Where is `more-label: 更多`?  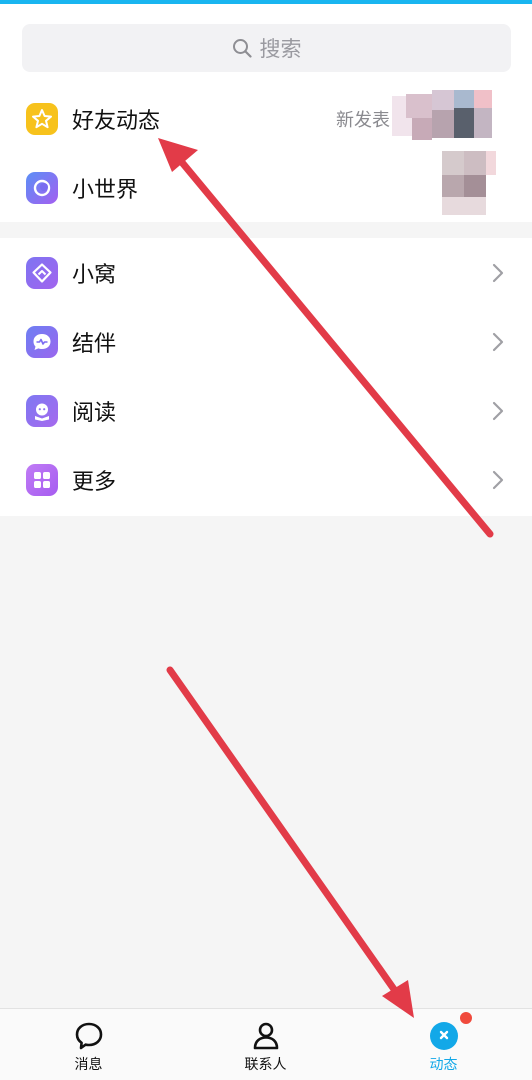
more-label: 更多 is located at coordinates (94, 482).